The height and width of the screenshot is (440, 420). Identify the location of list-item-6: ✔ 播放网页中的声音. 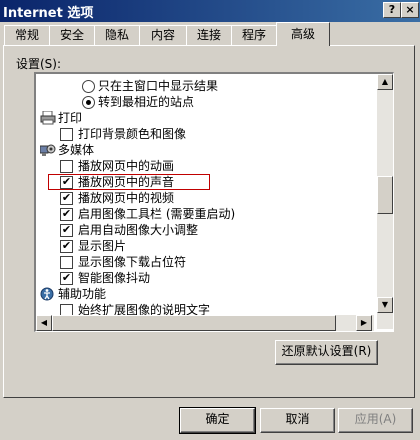
(205, 182).